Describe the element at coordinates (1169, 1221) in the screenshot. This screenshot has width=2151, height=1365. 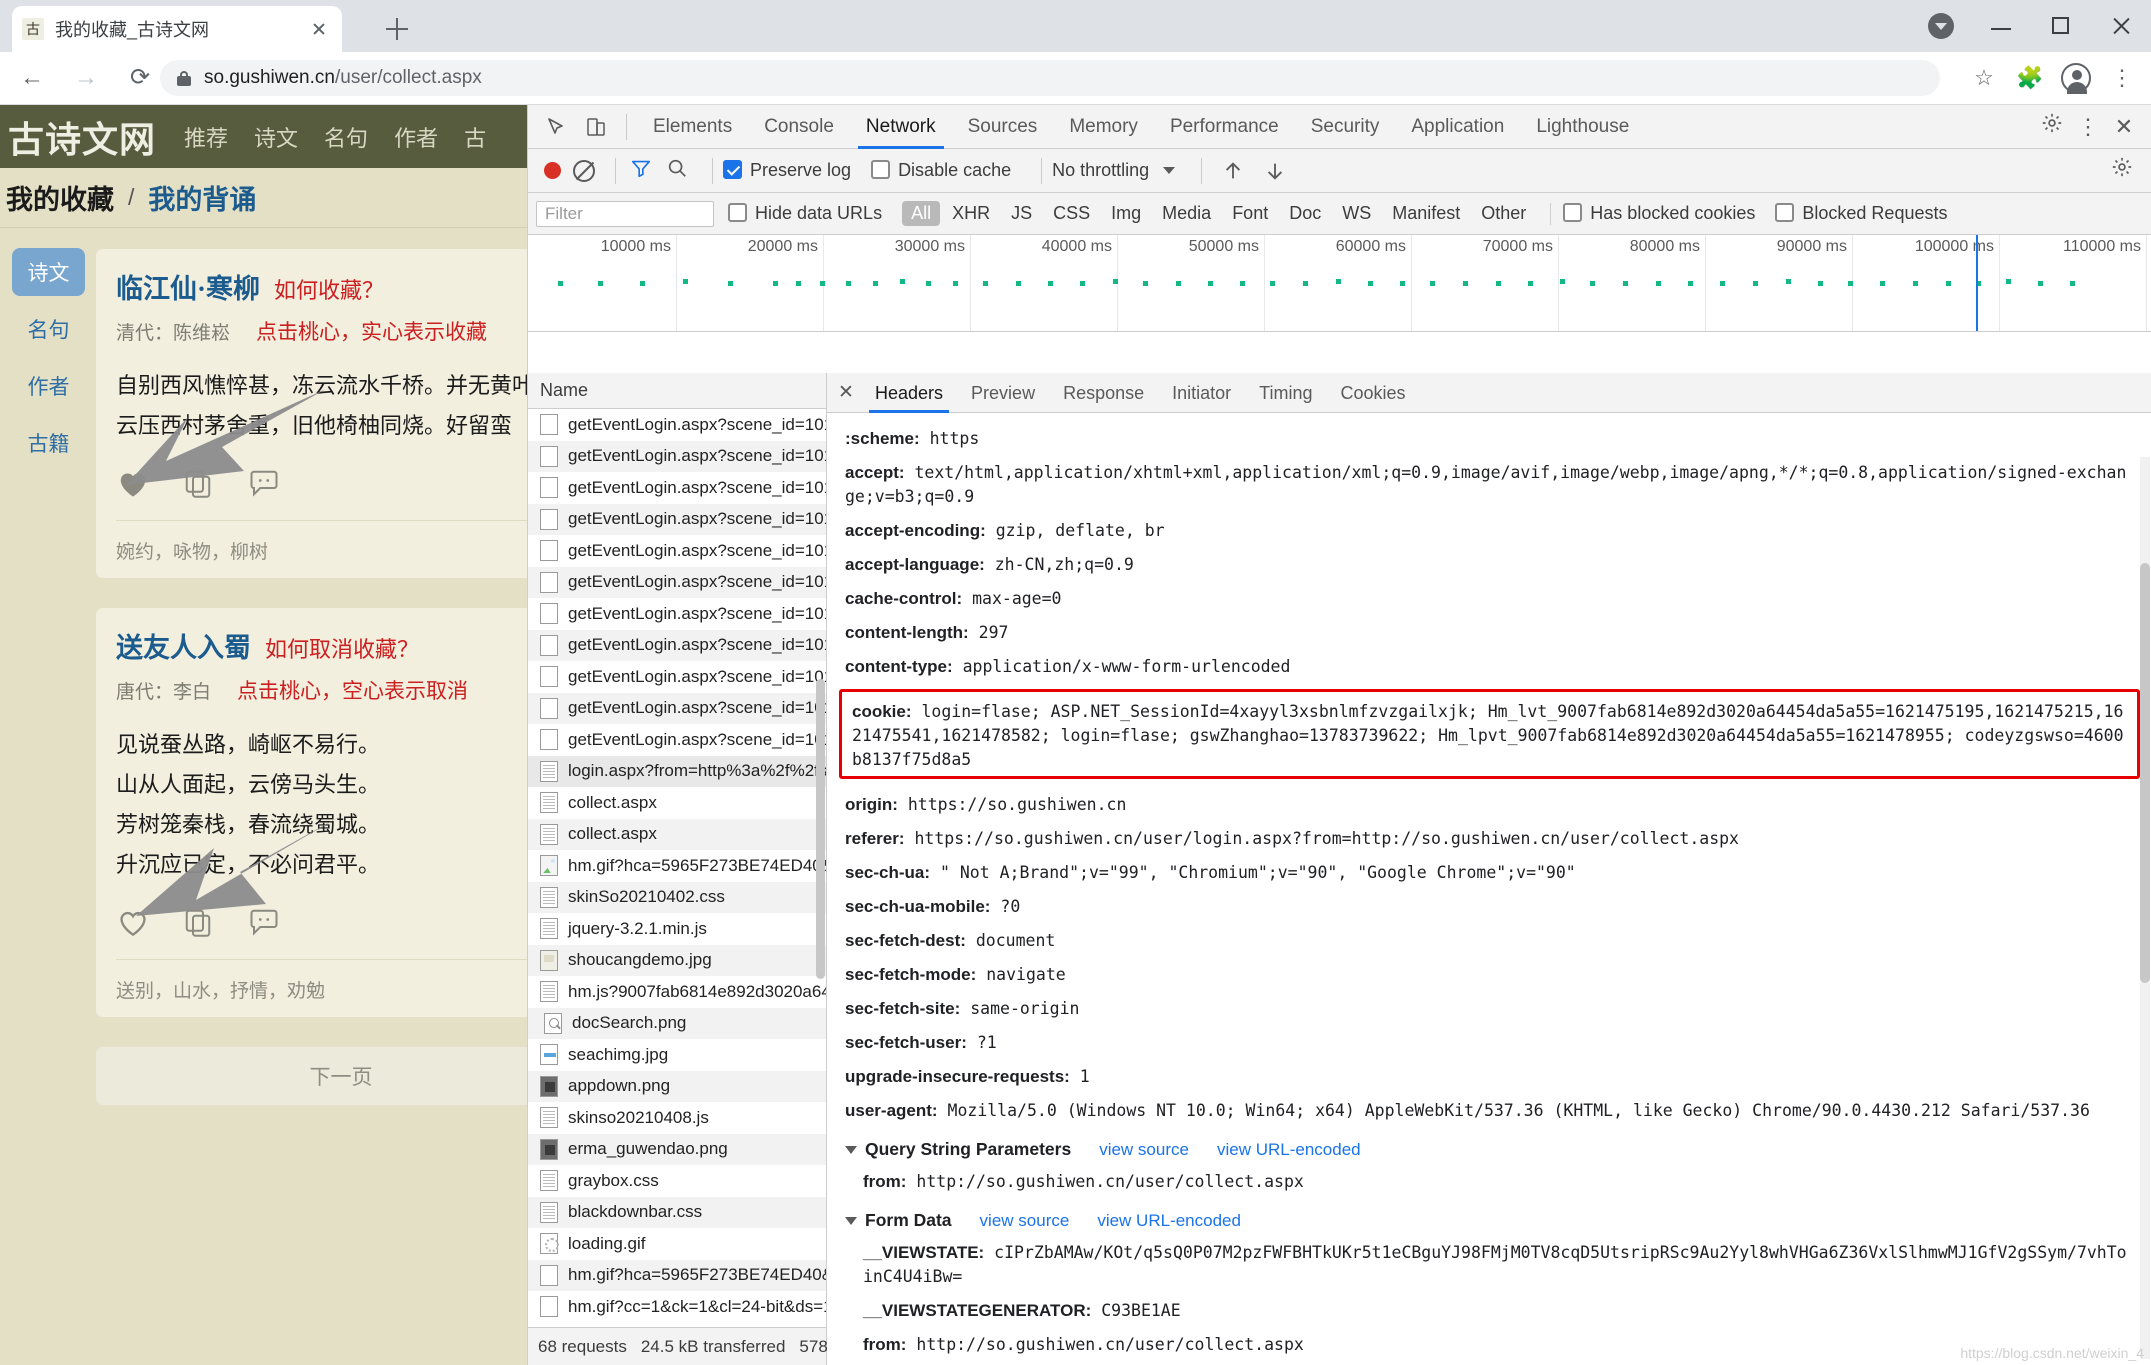
I see `form-view-url-encoded-link: view URL-encoded` at that location.